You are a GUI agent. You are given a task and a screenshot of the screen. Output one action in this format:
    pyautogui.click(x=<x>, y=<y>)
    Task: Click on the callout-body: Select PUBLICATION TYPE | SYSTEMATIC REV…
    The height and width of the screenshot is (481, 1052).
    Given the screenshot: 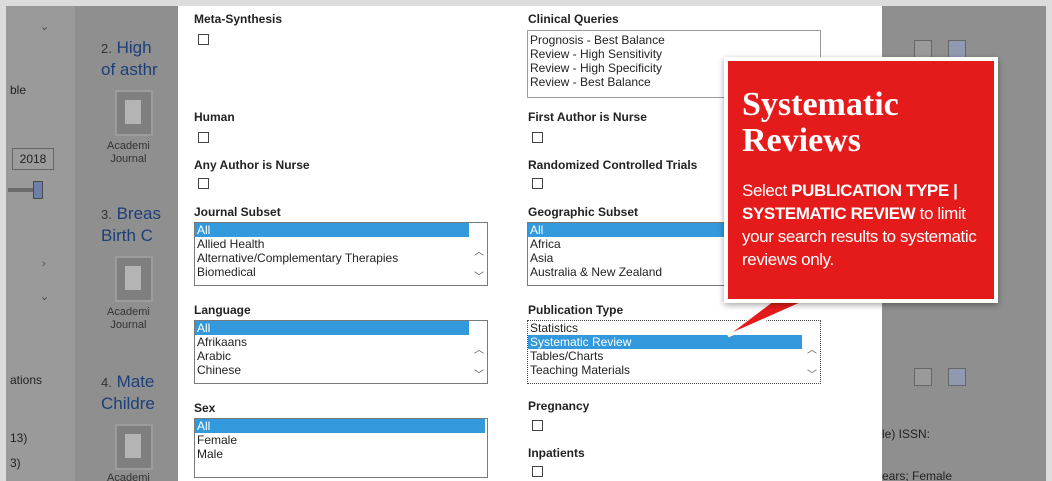 What is the action you would take?
    pyautogui.click(x=859, y=225)
    